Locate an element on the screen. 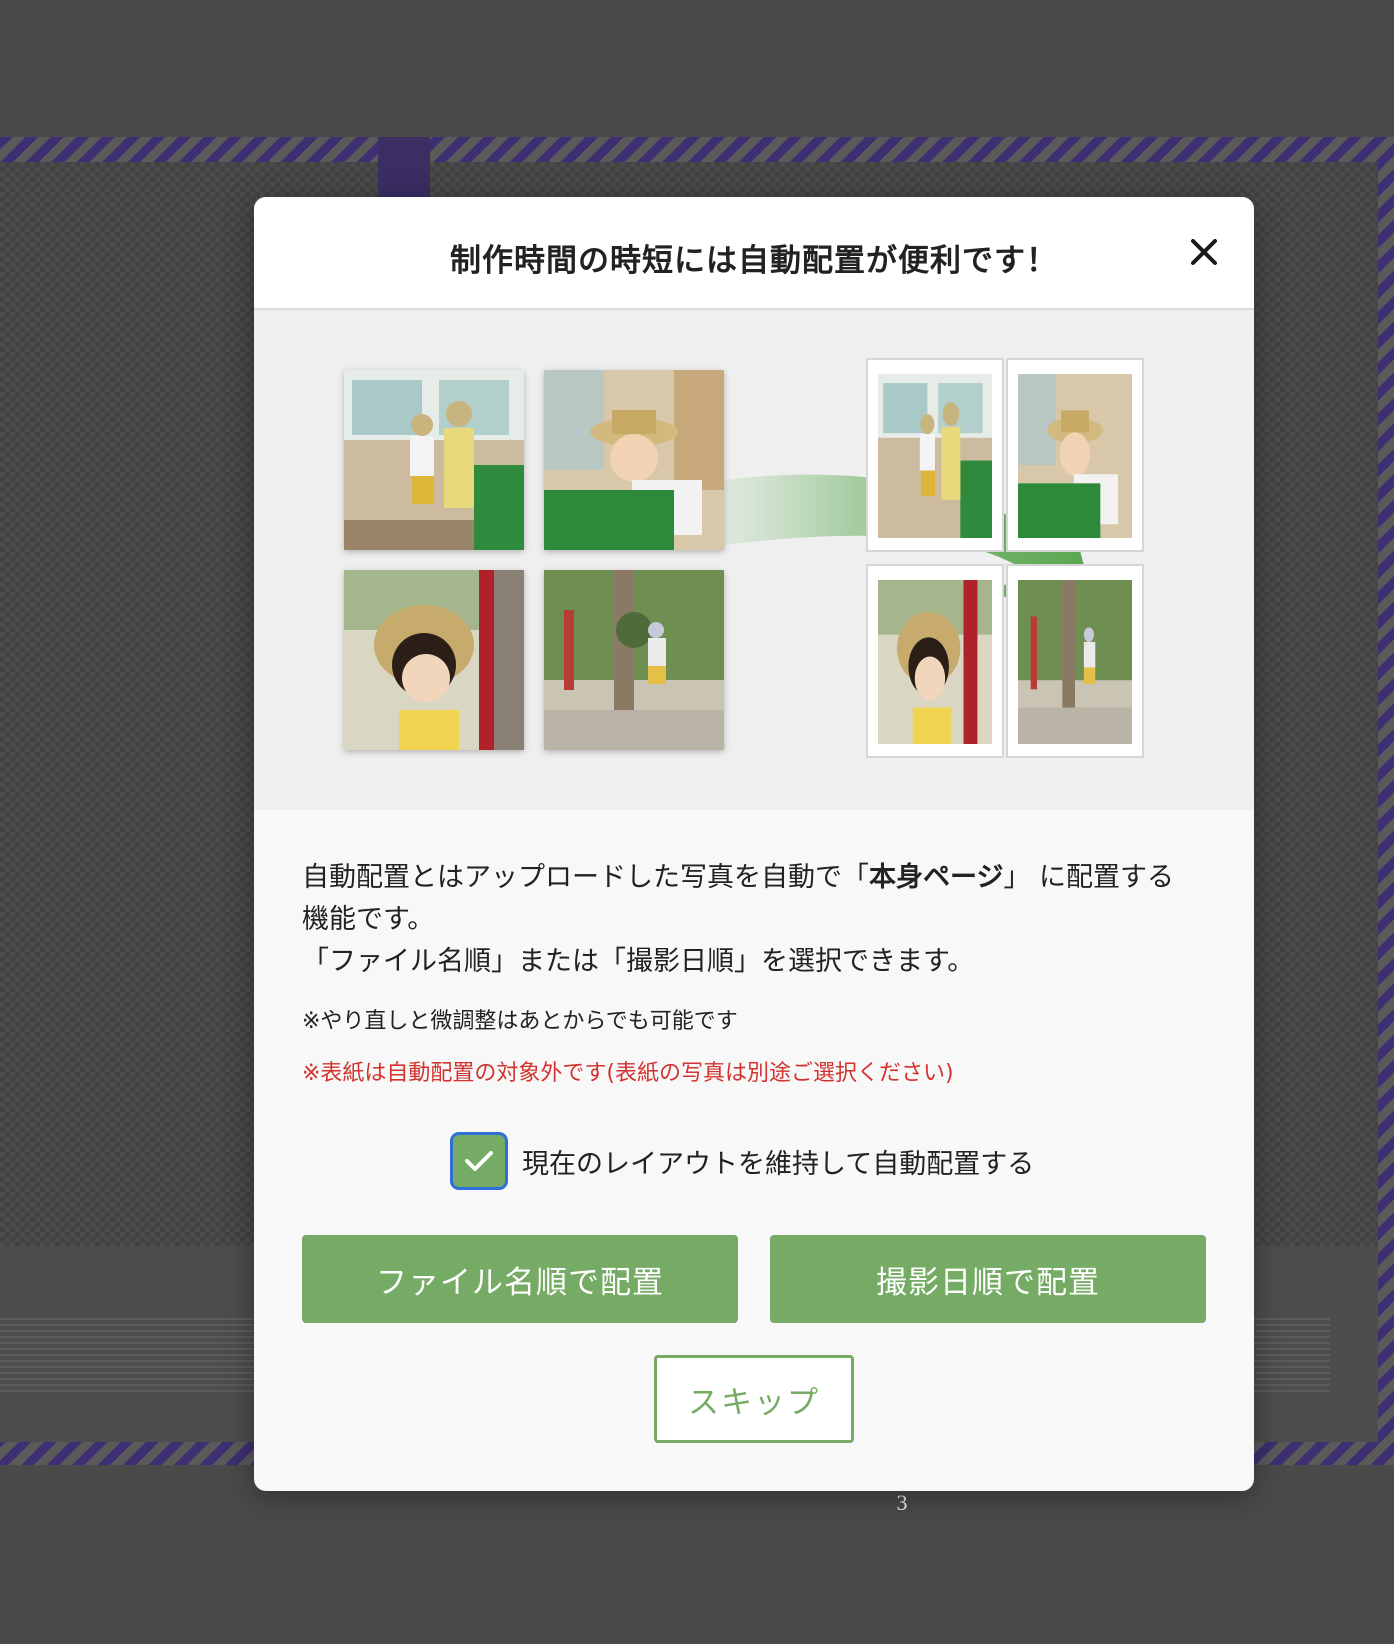  keep-layout-checkbox is located at coordinates (479, 1161).